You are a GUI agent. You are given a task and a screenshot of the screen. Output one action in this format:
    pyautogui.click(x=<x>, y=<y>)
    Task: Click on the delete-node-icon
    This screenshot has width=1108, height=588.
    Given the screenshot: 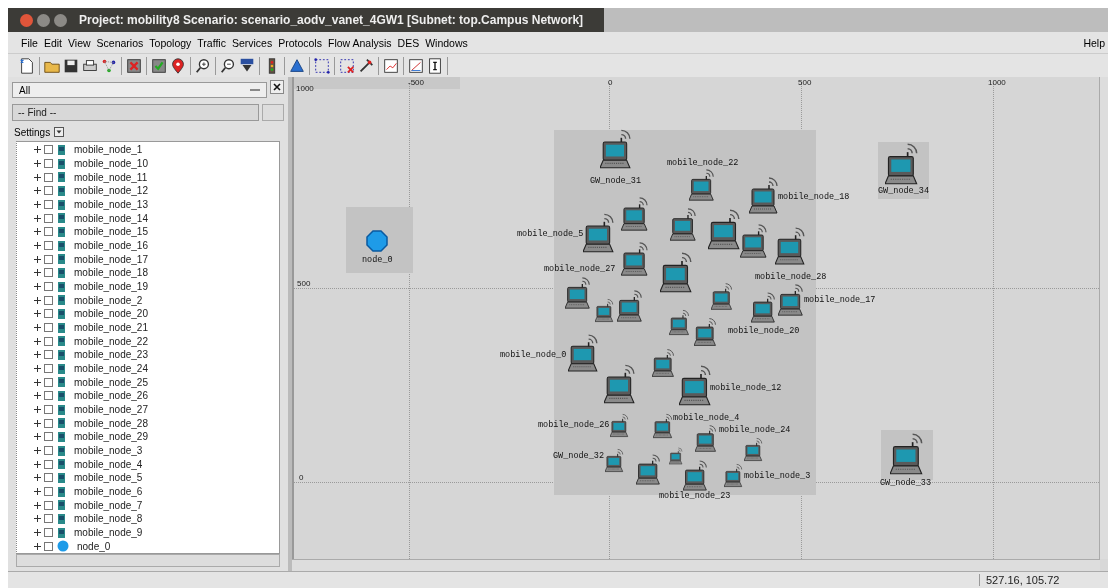 What is the action you would take?
    pyautogui.click(x=134, y=65)
    